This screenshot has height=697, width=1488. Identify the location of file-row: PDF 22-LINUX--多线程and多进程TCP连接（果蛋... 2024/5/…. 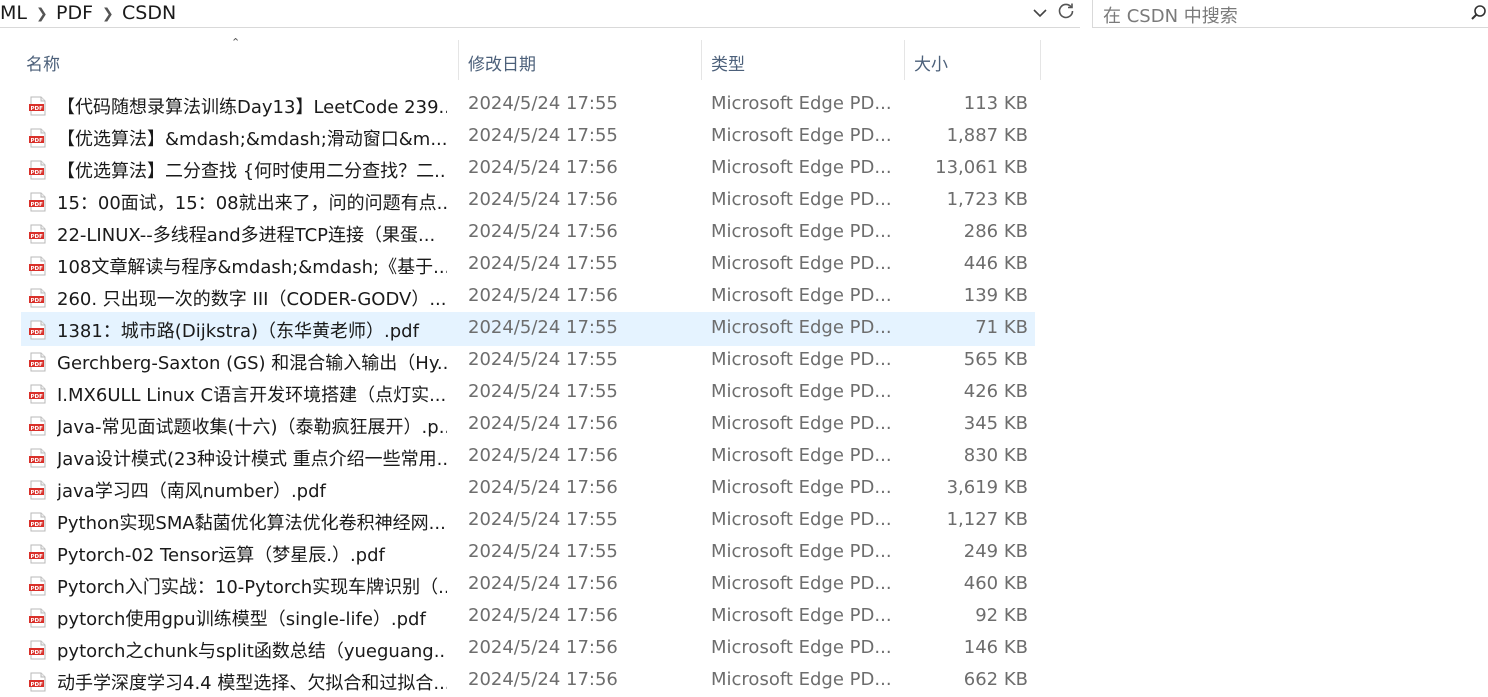
(528, 233).